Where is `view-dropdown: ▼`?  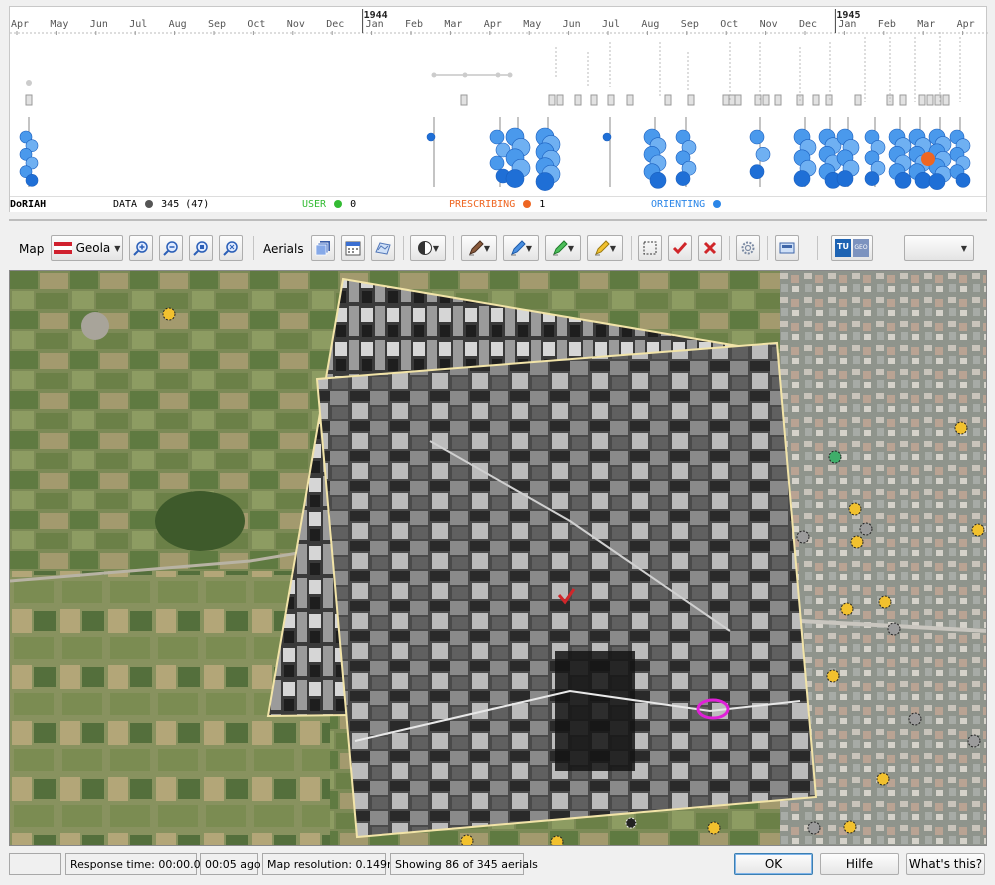 view-dropdown: ▼ is located at coordinates (939, 248).